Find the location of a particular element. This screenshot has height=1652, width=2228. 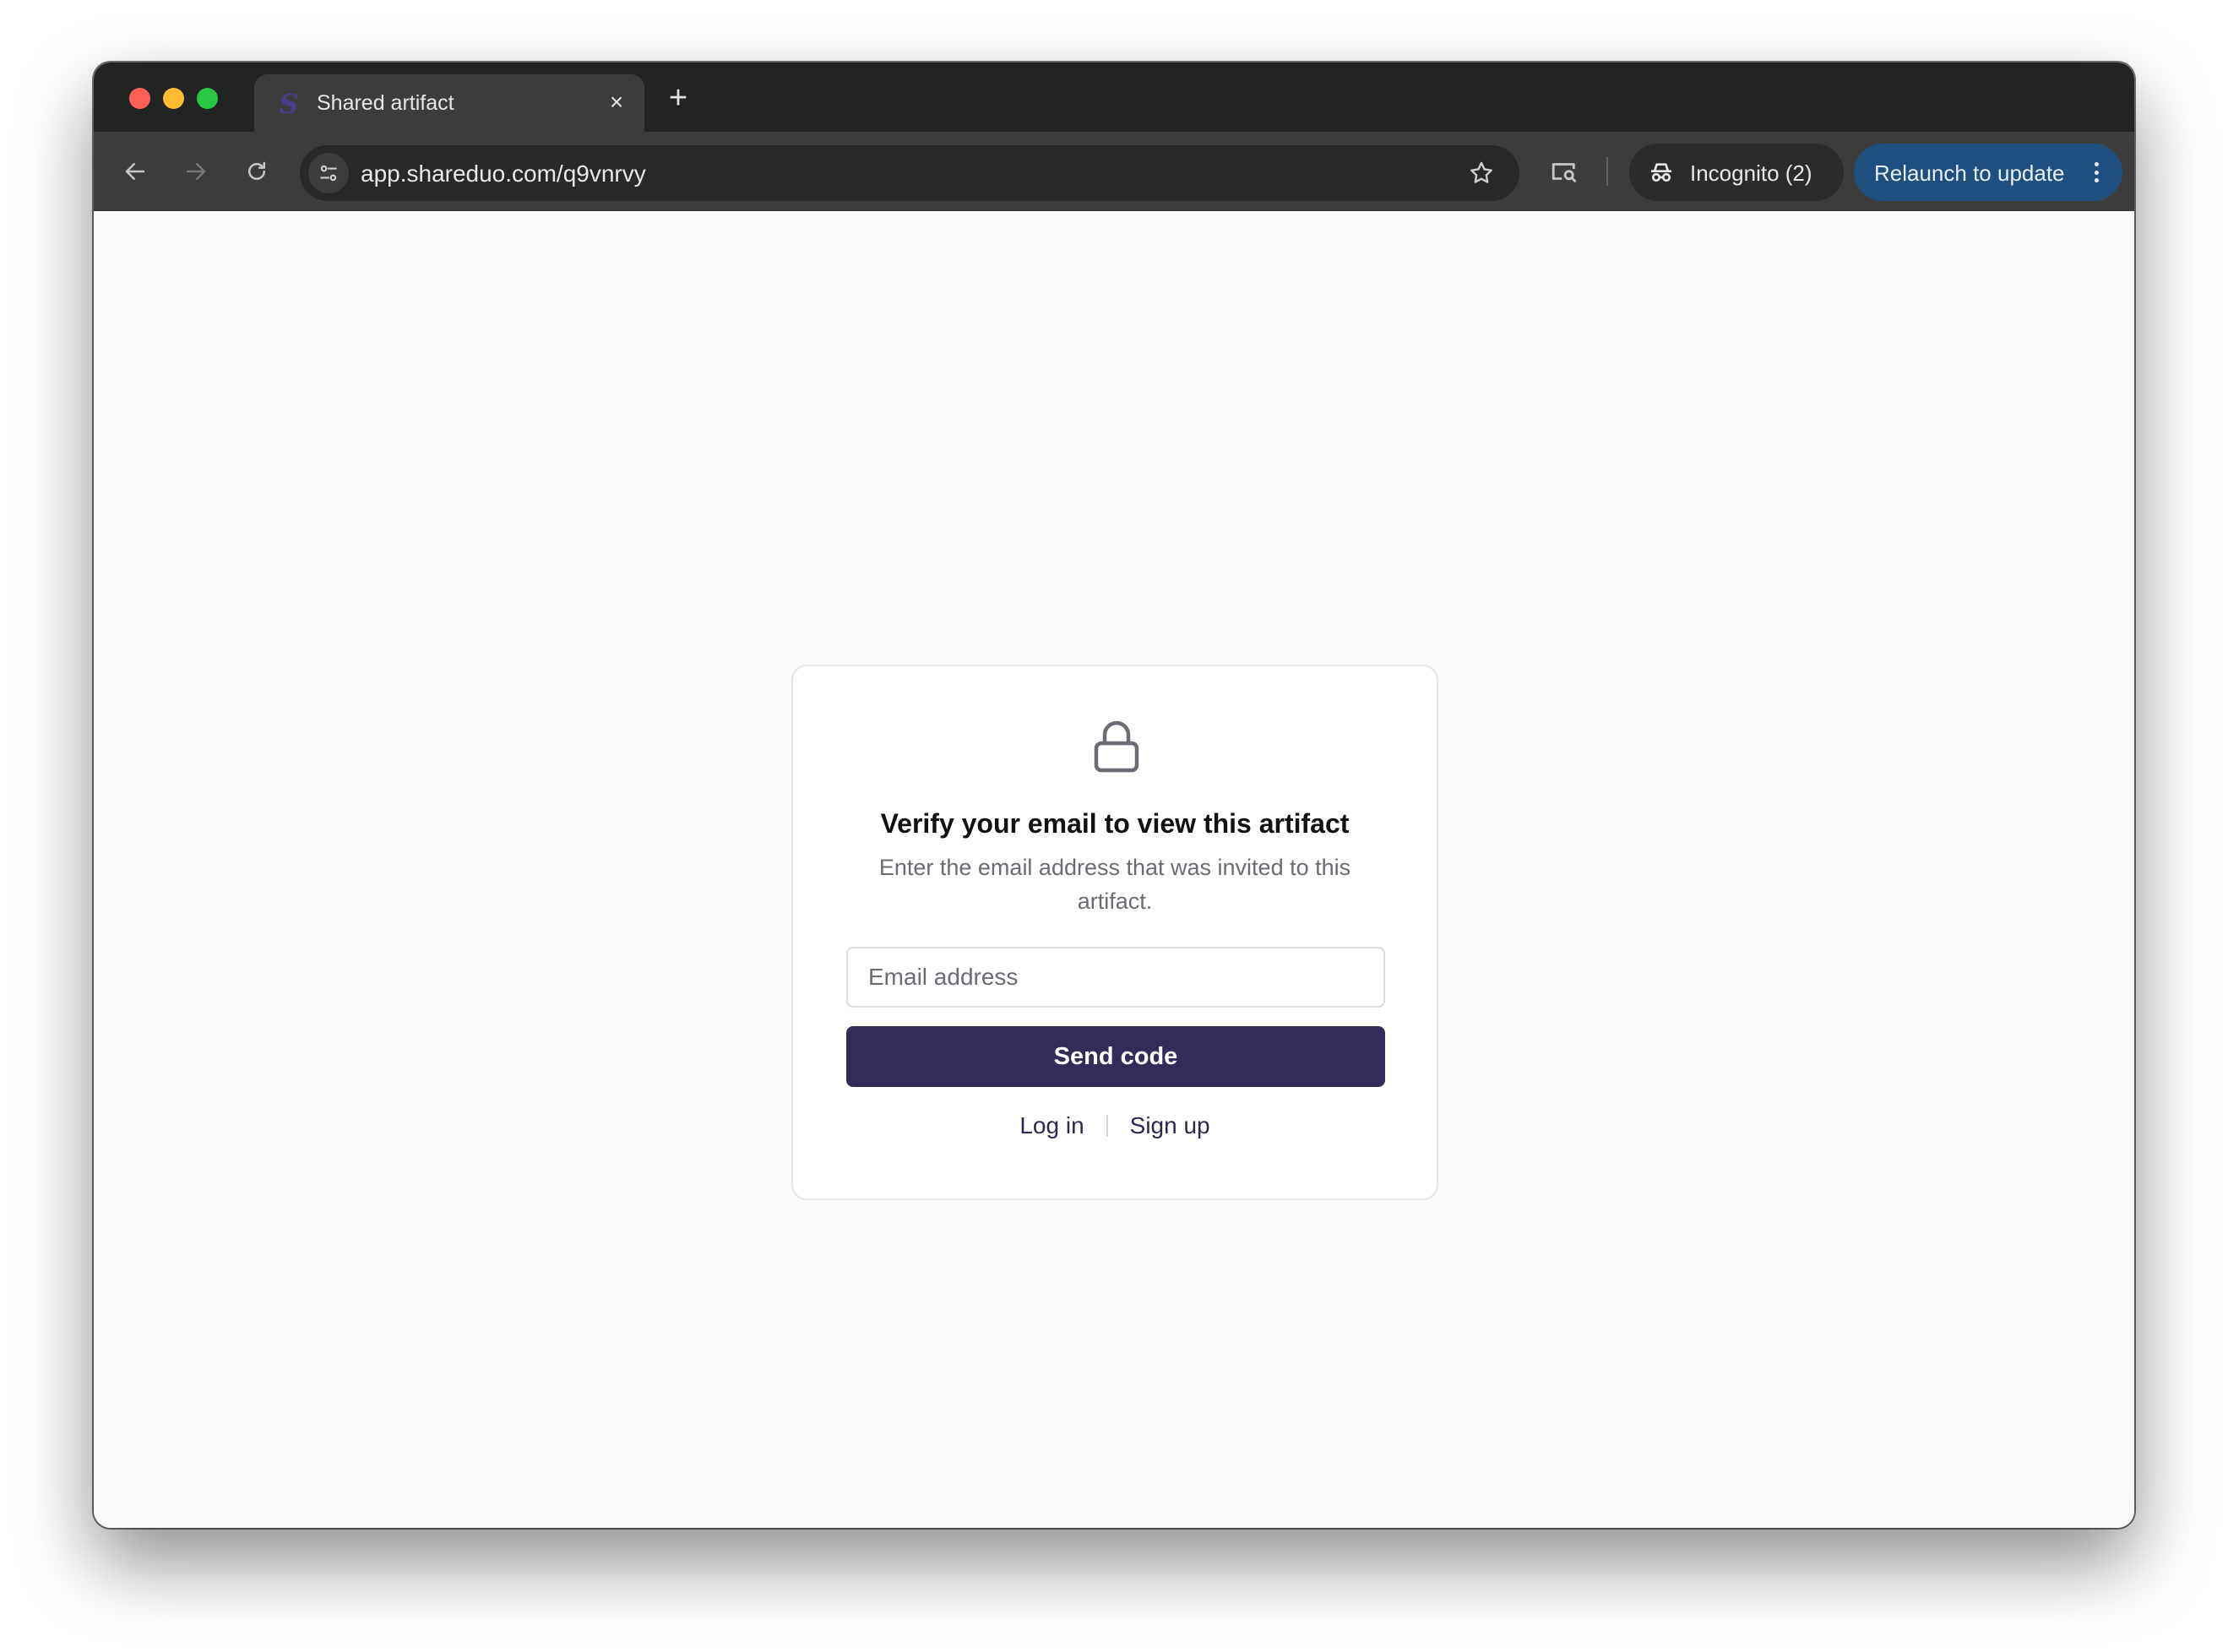

close-window-button is located at coordinates (139, 98).